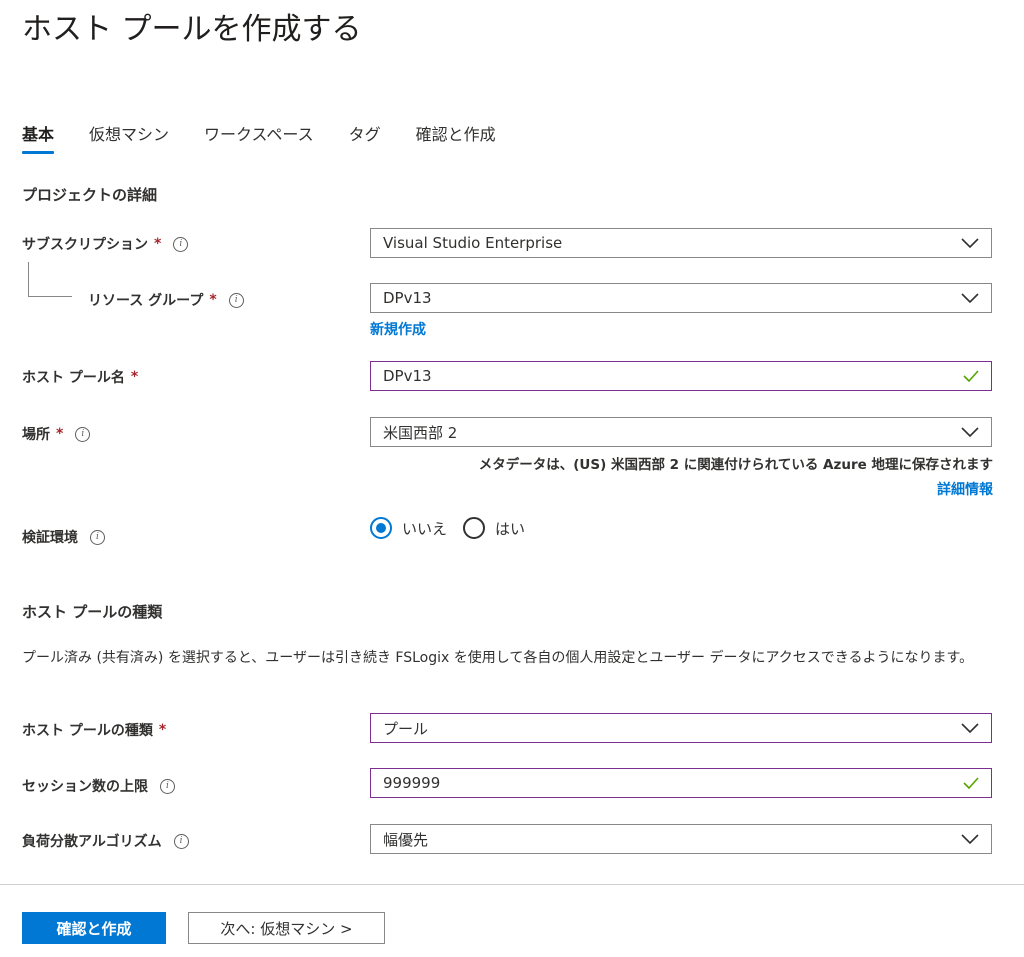 The height and width of the screenshot is (957, 1024). I want to click on tab-review-create: 確認と作成, so click(456, 138).